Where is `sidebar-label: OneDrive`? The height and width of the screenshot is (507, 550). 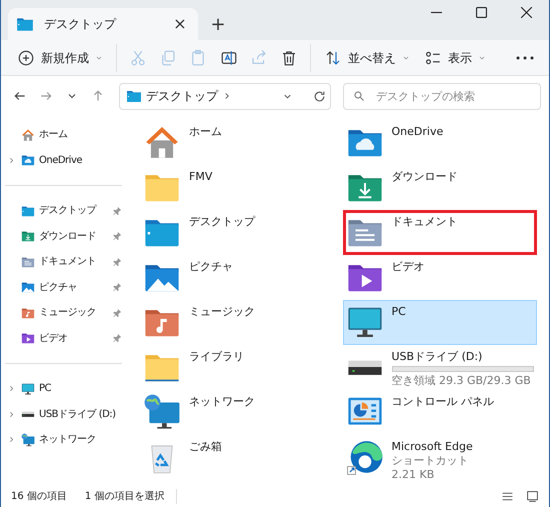
sidebar-label: OneDrive is located at coordinates (61, 161).